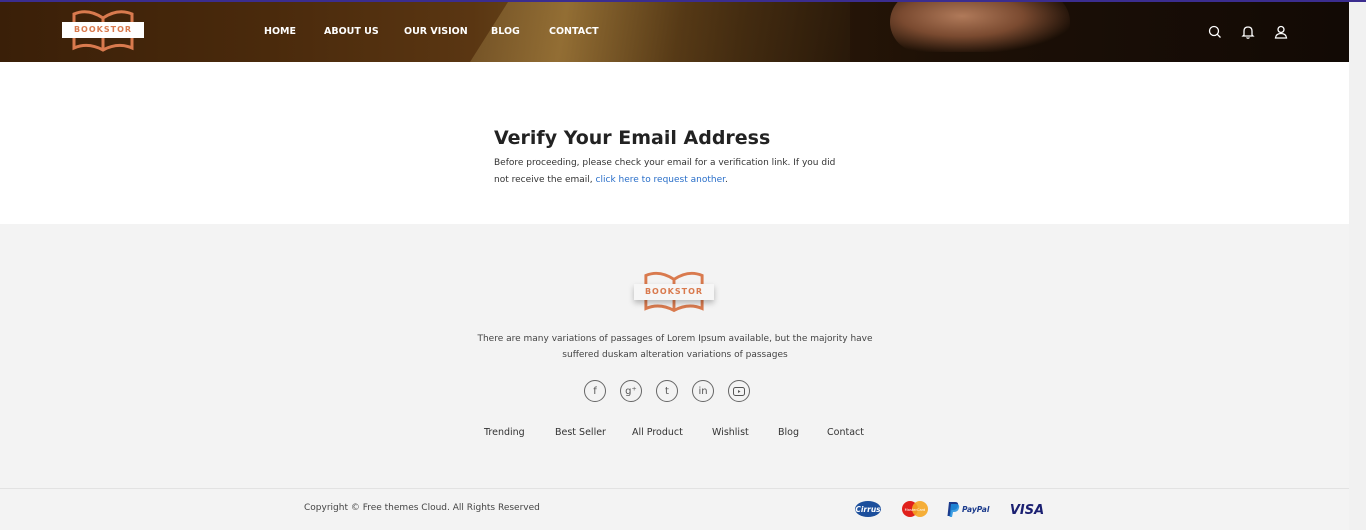  Describe the element at coordinates (788, 432) in the screenshot. I see `footer-link-blog: Blog` at that location.